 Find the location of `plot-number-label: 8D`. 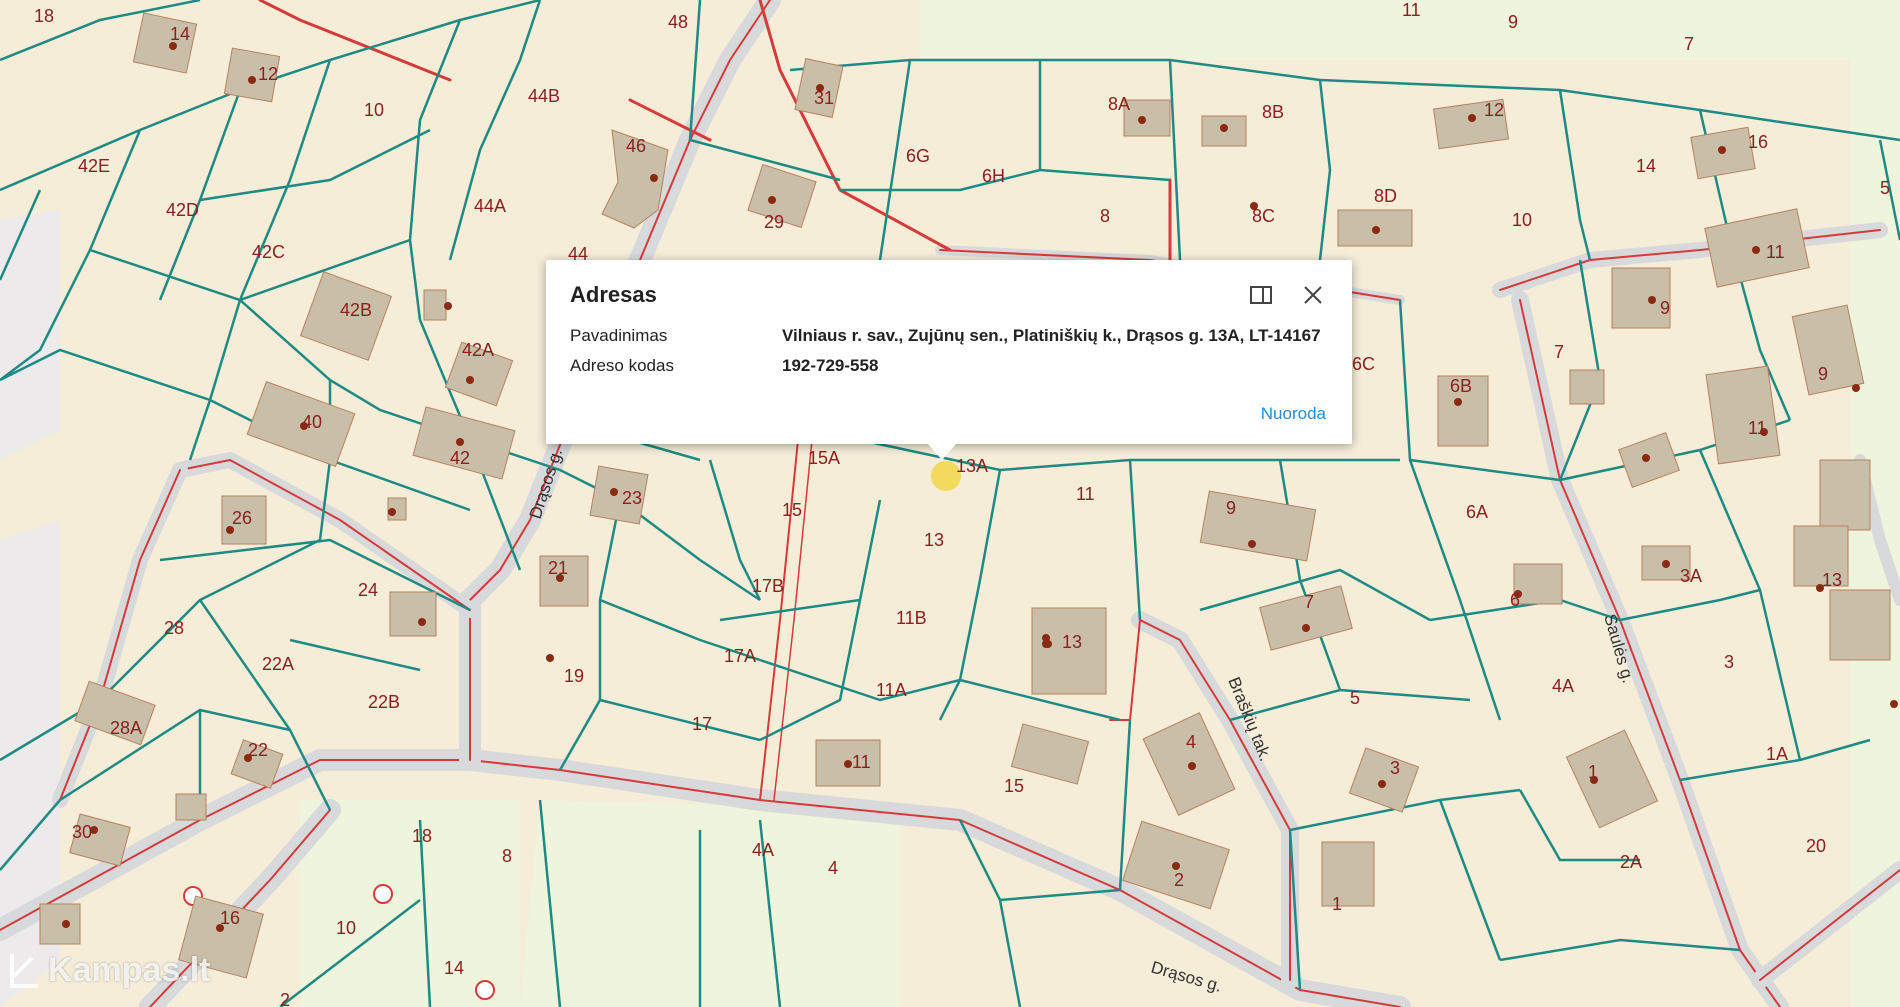

plot-number-label: 8D is located at coordinates (1385, 196).